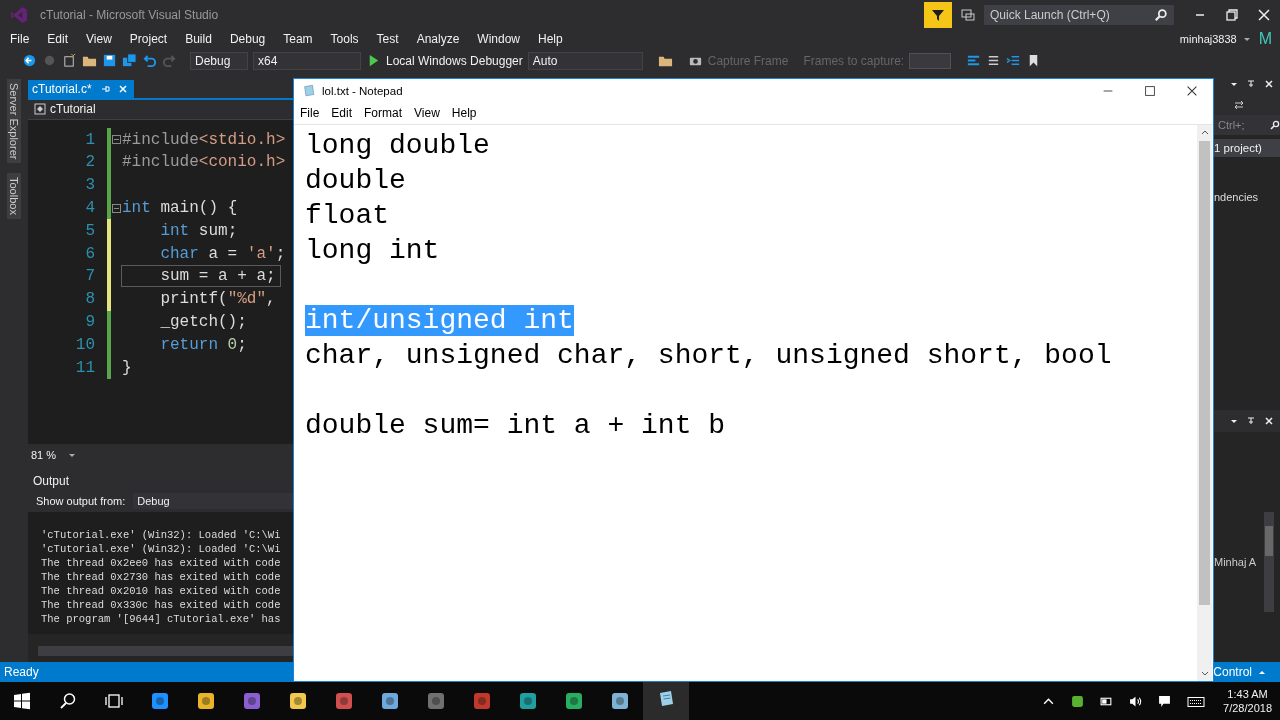 This screenshot has height=720, width=1280. I want to click on menu-item: Project, so click(148, 39).